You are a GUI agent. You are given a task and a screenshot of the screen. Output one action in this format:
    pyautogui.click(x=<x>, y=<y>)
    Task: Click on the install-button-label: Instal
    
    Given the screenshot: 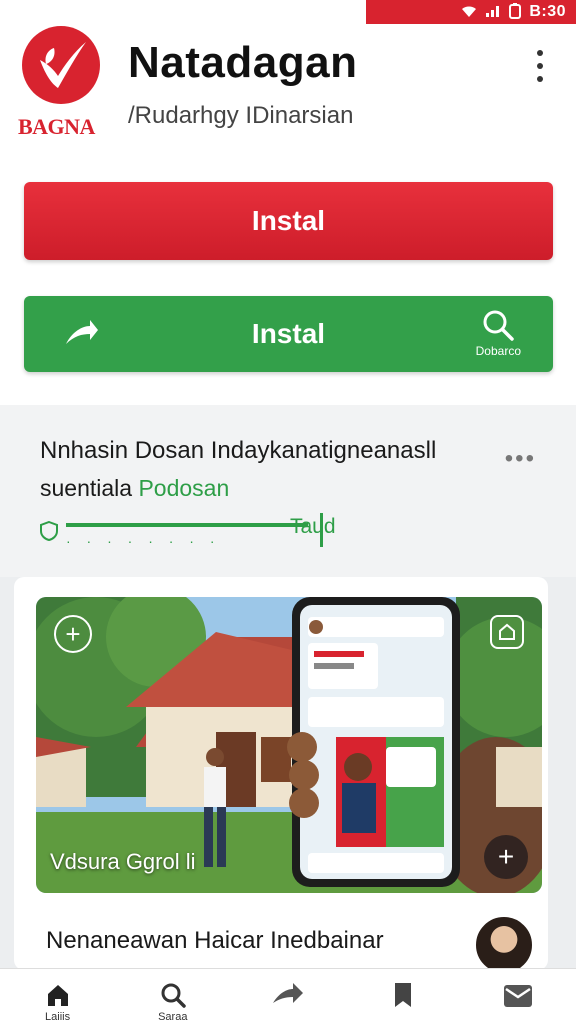 What is the action you would take?
    pyautogui.click(x=288, y=220)
    